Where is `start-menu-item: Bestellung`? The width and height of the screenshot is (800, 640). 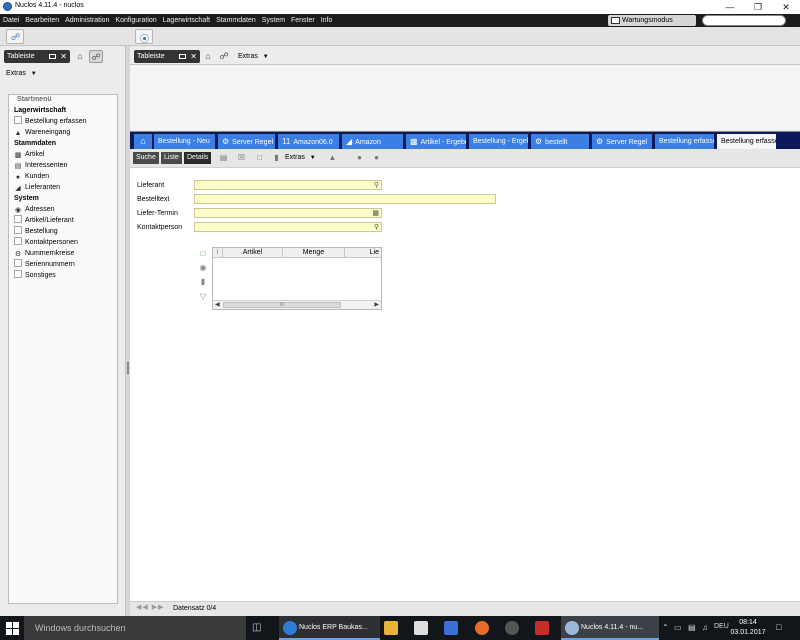 start-menu-item: Bestellung is located at coordinates (36, 231).